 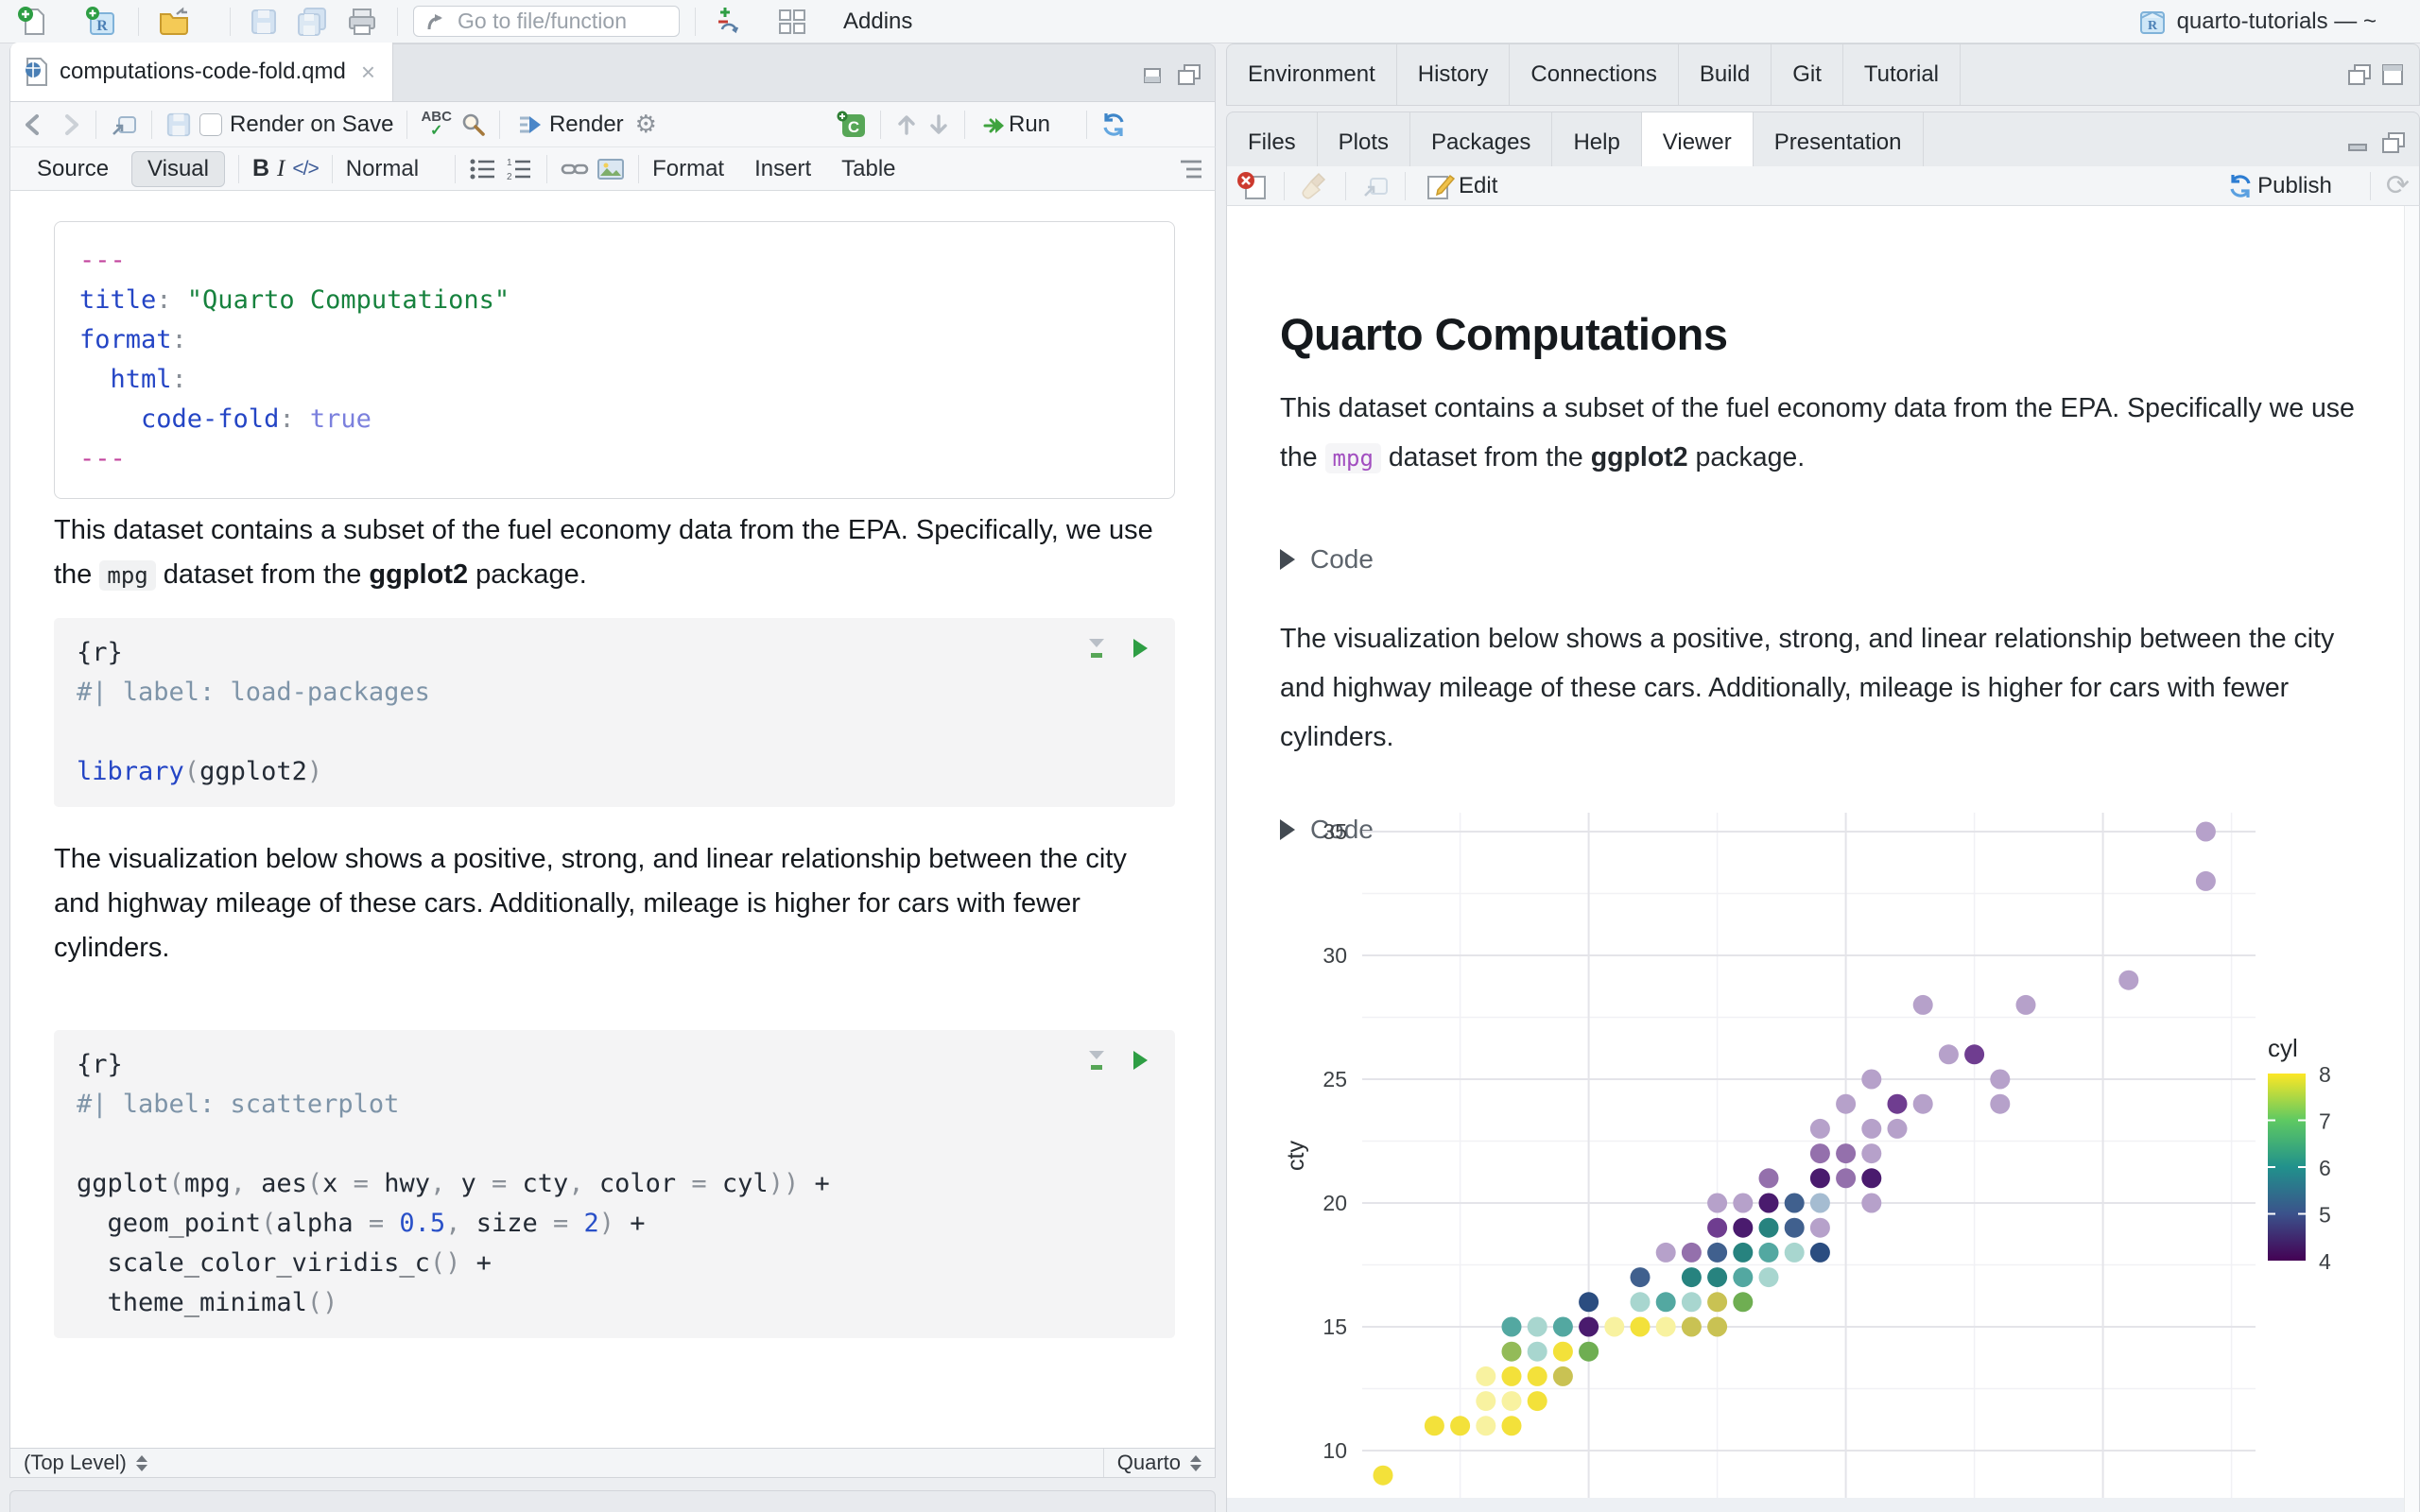 What do you see at coordinates (185, 22) in the screenshot?
I see `open-file-button` at bounding box center [185, 22].